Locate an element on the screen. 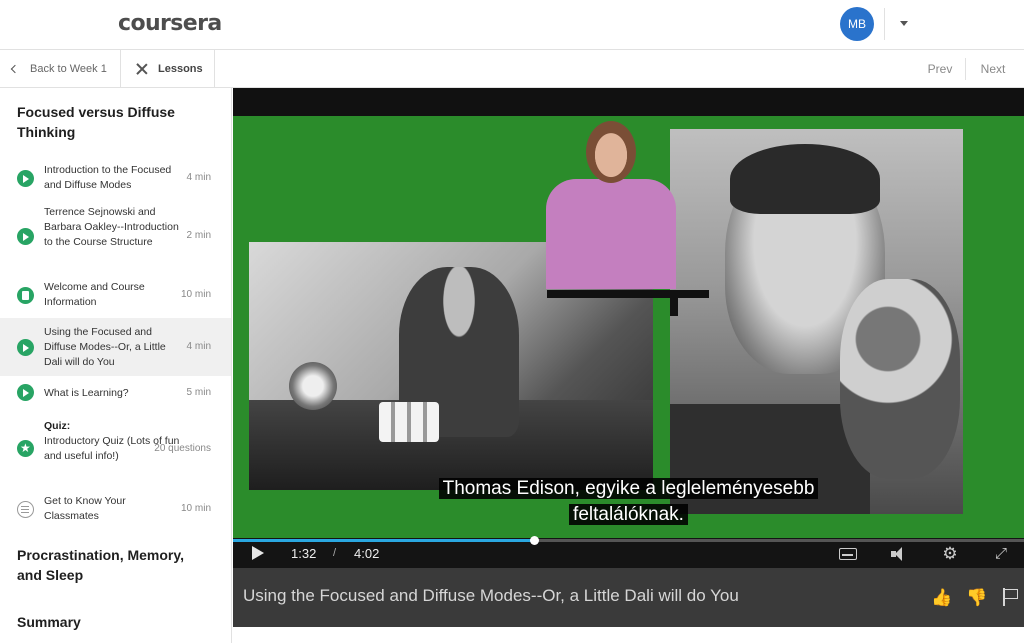 Image resolution: width=1024 pixels, height=643 pixels. closed-captions-icon is located at coordinates (848, 554).